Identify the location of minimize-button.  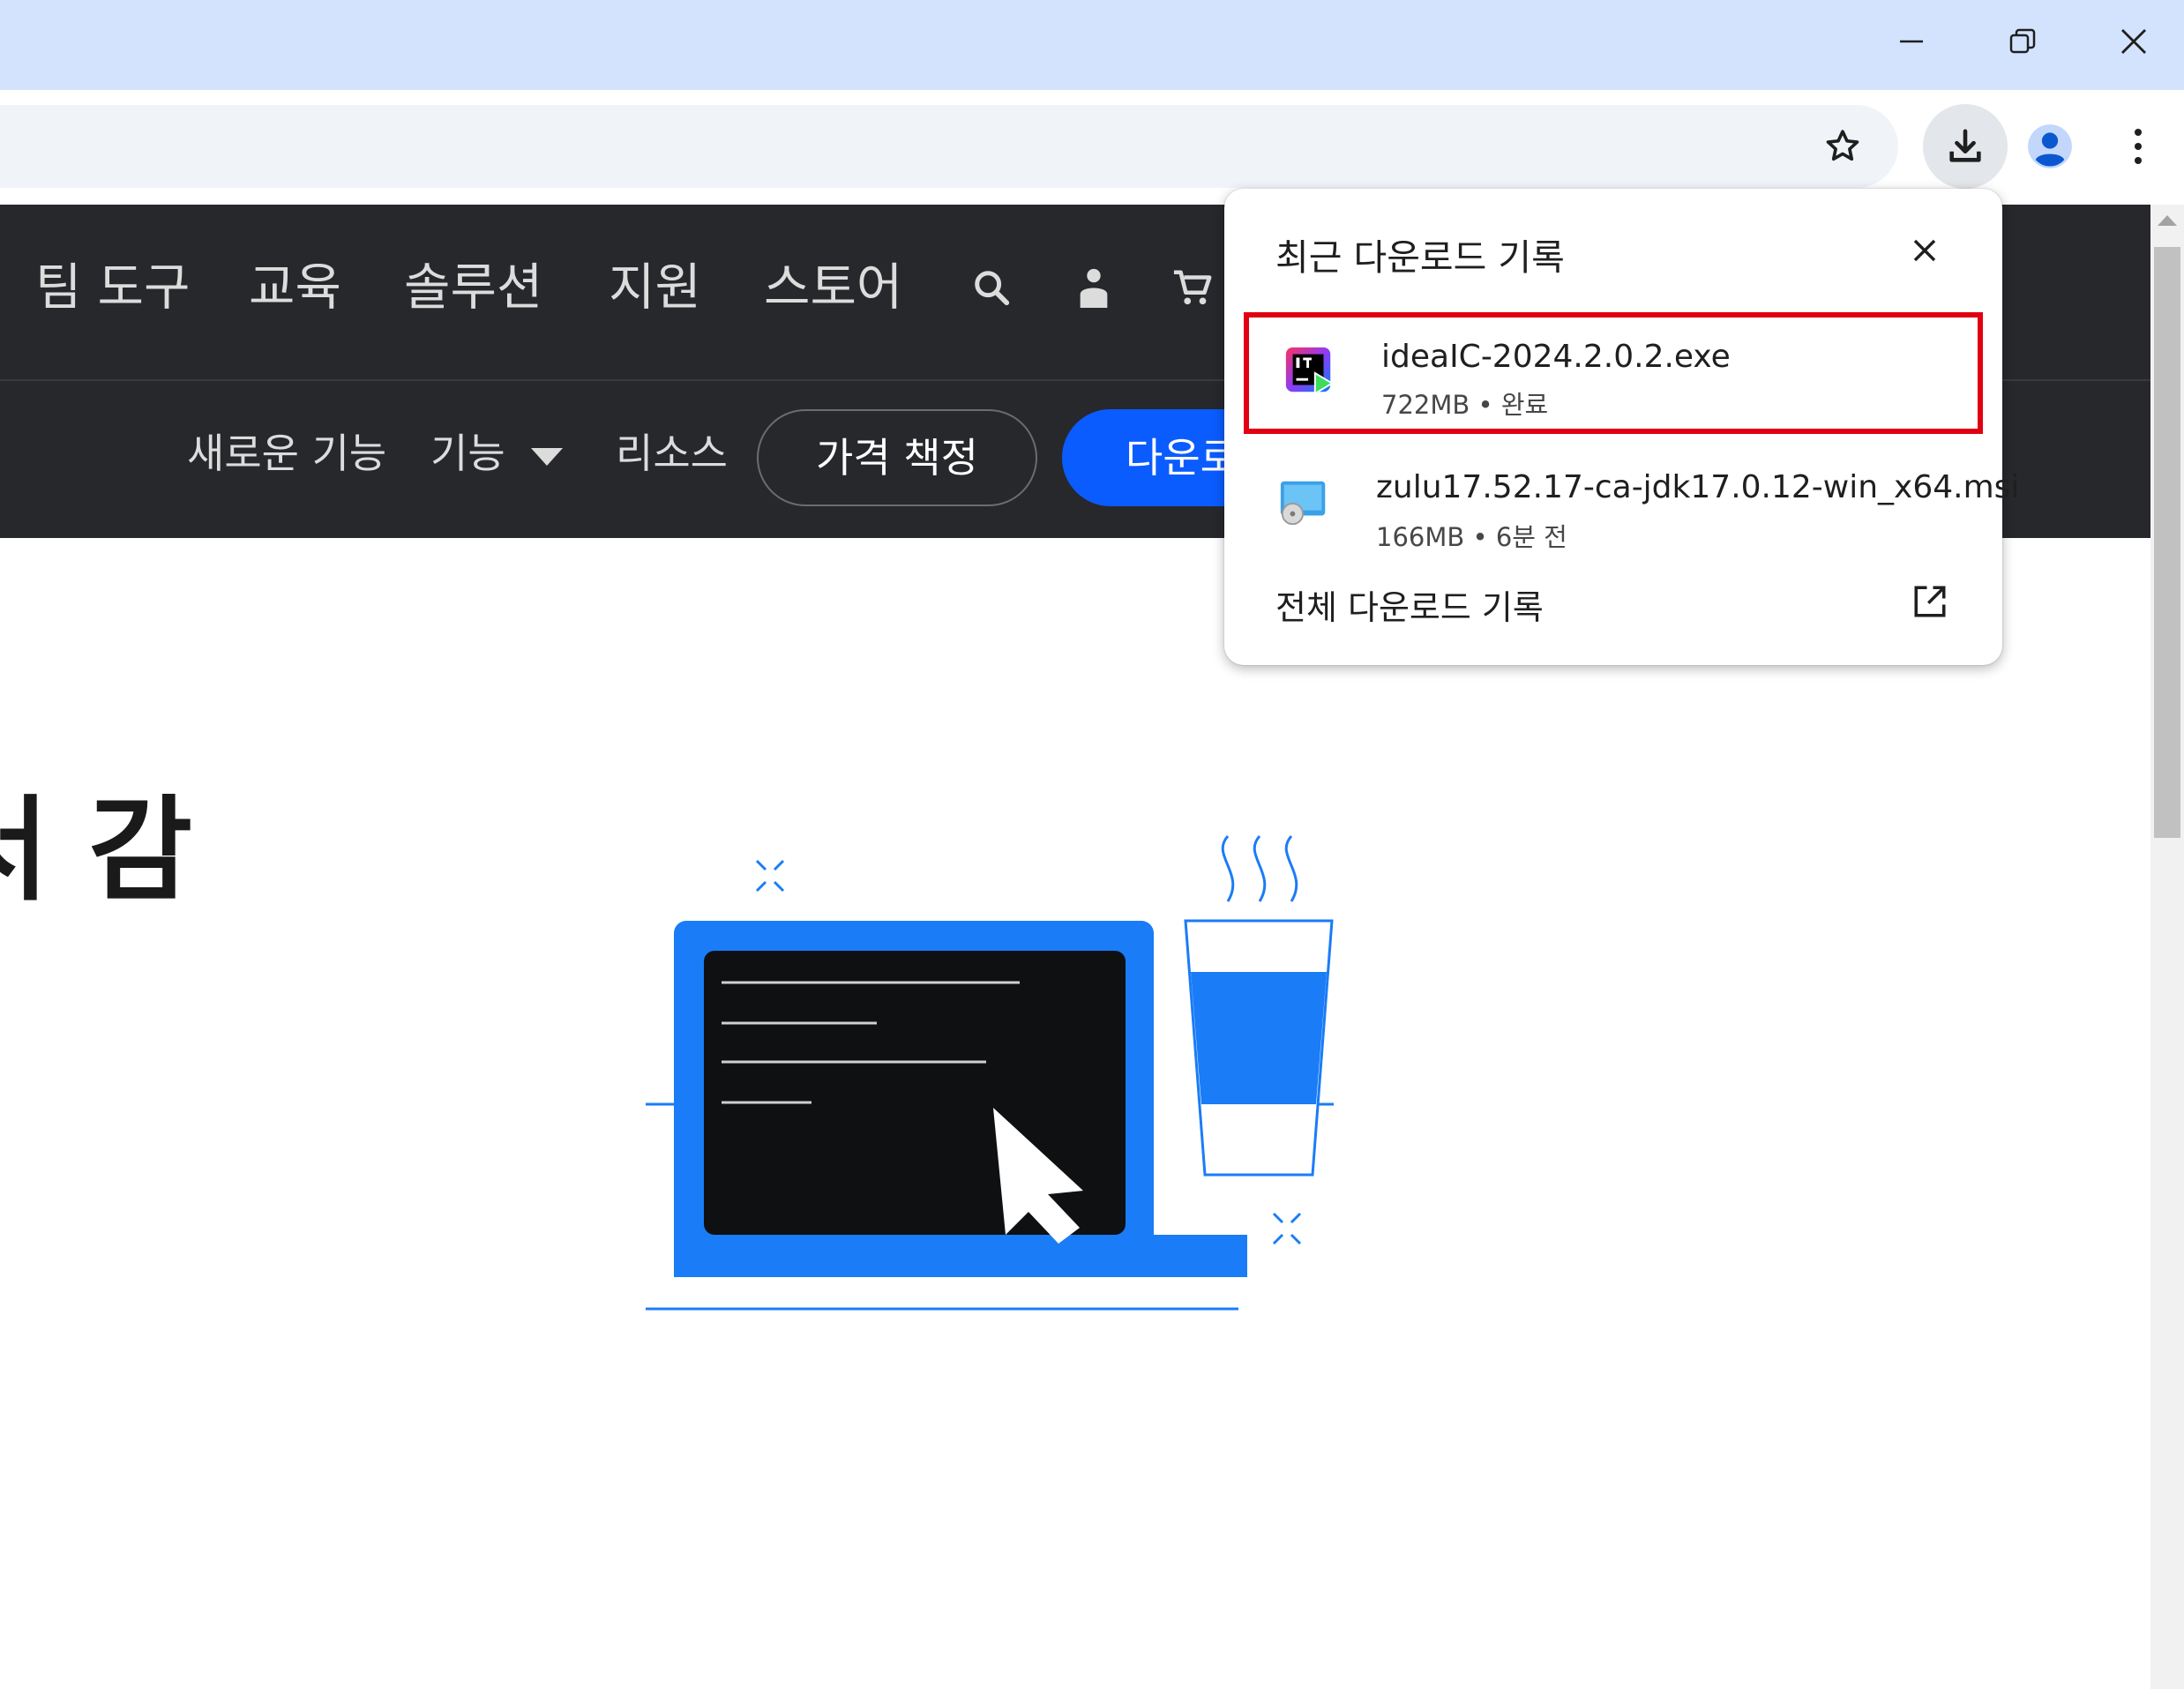
(1911, 41).